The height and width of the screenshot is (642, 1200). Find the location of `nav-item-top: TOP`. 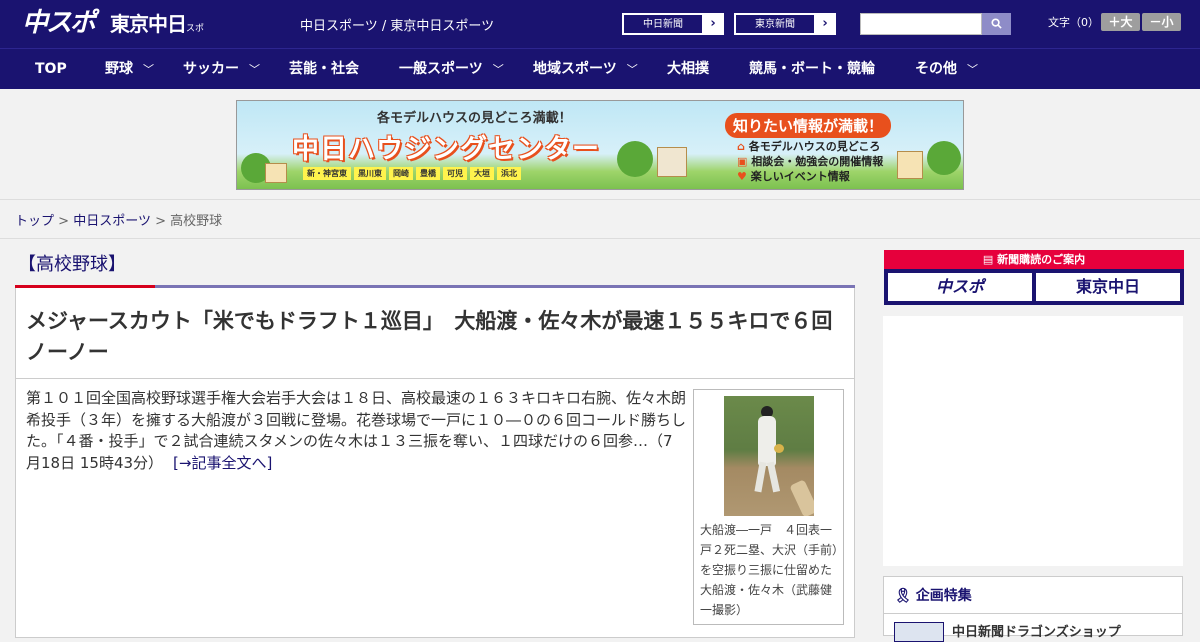

nav-item-top: TOP is located at coordinates (51, 69).